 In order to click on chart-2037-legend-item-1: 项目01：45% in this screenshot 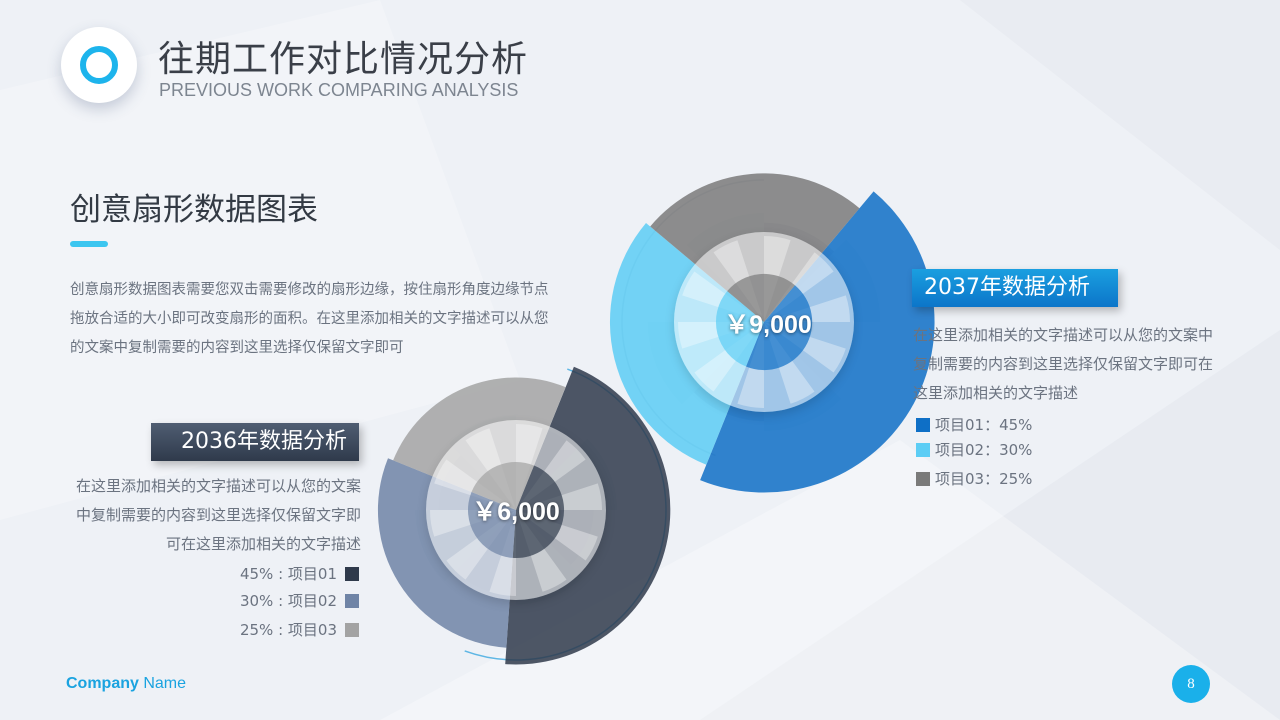, I will do `click(974, 424)`.